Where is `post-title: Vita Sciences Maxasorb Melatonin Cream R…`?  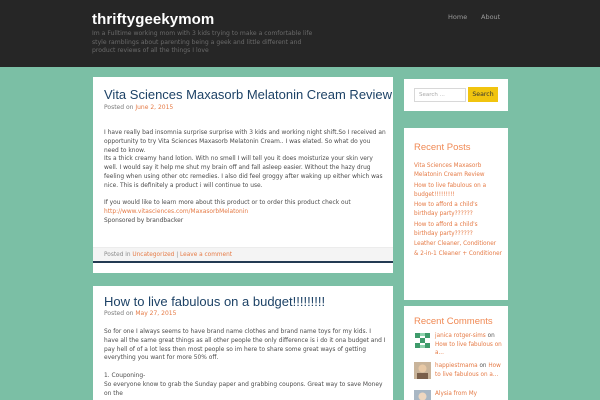
post-title: Vita Sciences Maxasorb Melatonin Cream R… is located at coordinates (248, 94).